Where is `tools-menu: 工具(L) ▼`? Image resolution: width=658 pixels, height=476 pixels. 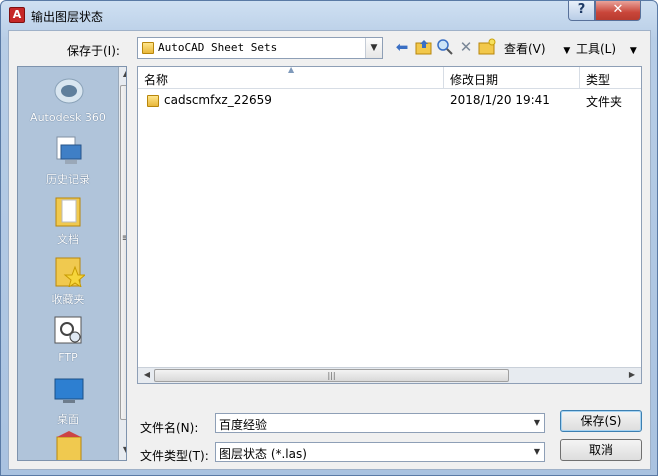 tools-menu: 工具(L) ▼ is located at coordinates (606, 48).